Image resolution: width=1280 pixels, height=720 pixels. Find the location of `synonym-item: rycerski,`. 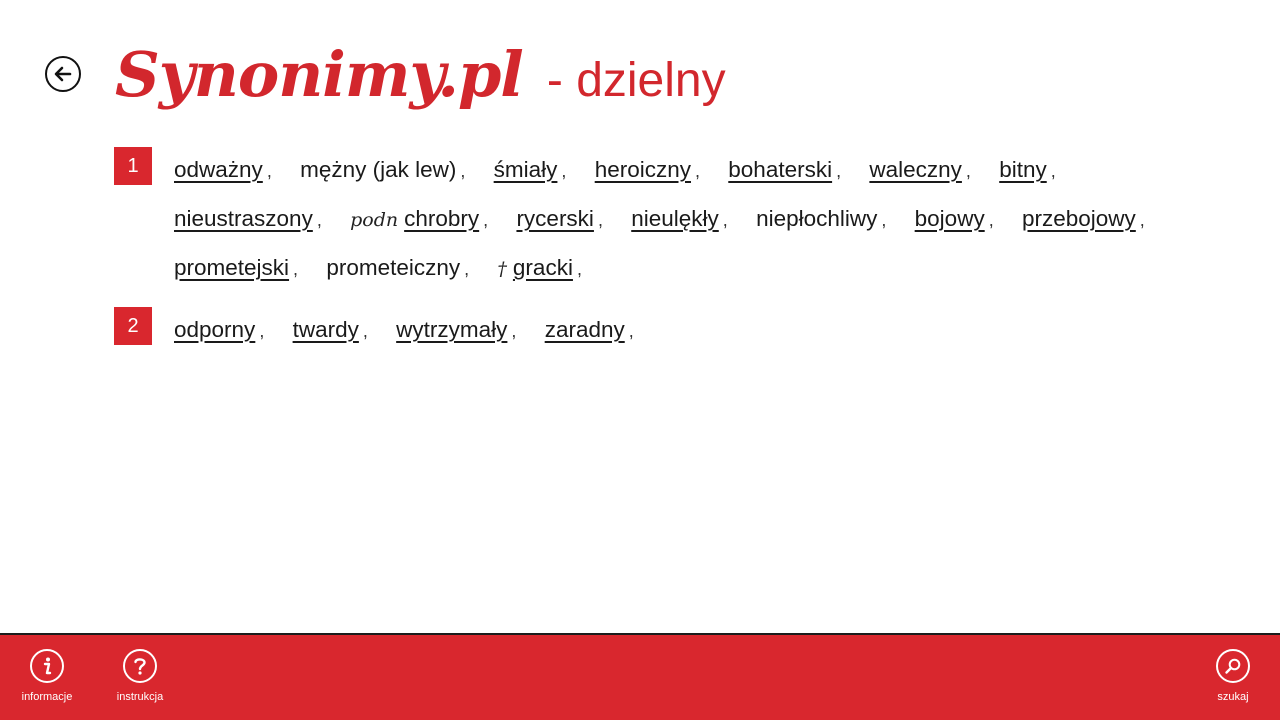

synonym-item: rycerski, is located at coordinates (559, 219).